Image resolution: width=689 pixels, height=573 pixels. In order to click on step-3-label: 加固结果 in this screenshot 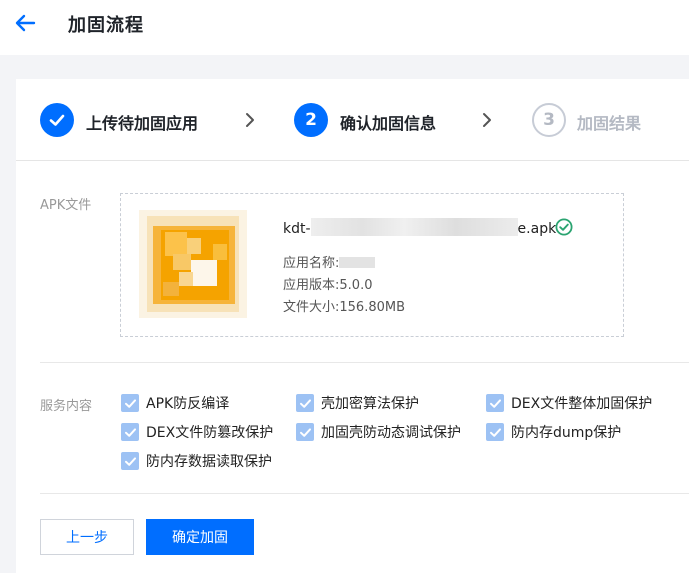, I will do `click(609, 123)`.